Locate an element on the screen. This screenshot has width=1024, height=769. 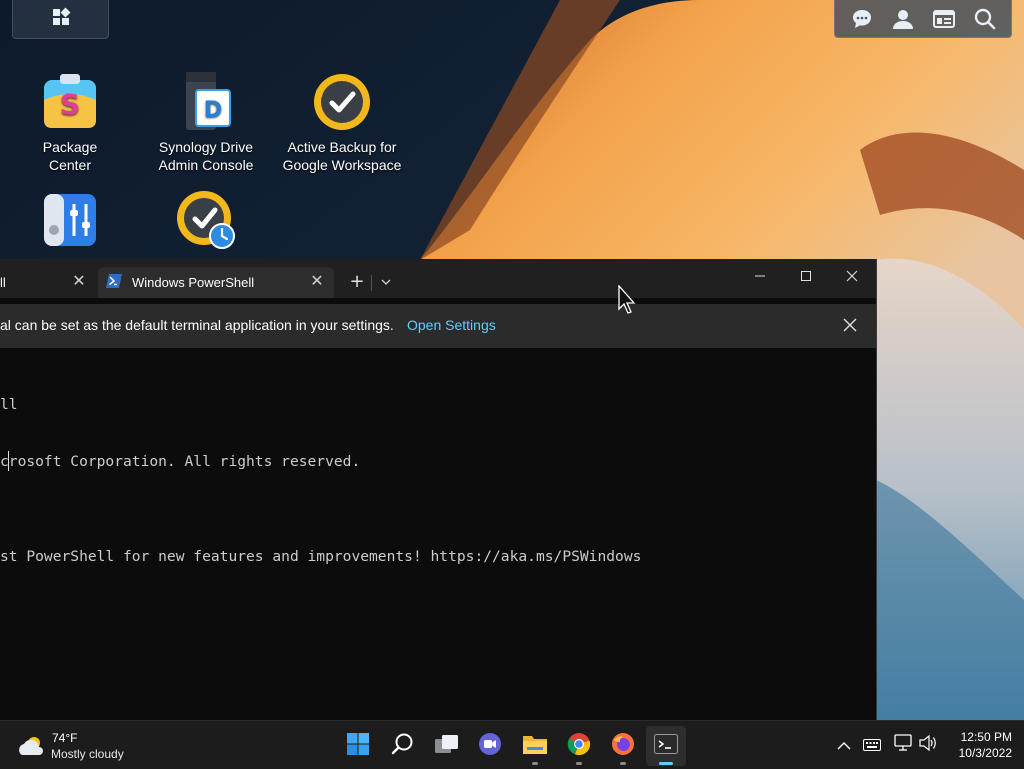
tab-title: Windows PowerShell is located at coordinates (193, 282).